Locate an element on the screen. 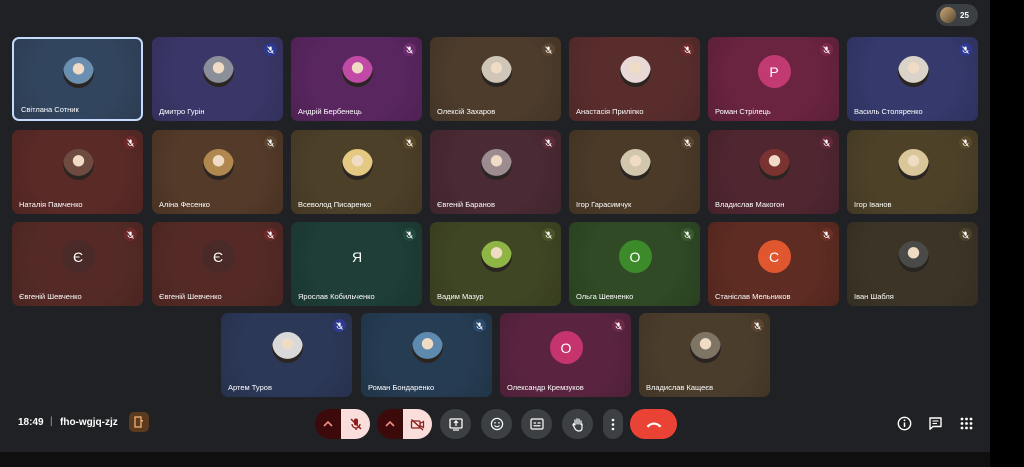  participant-tile: Дмитро Гурін is located at coordinates (217, 79).